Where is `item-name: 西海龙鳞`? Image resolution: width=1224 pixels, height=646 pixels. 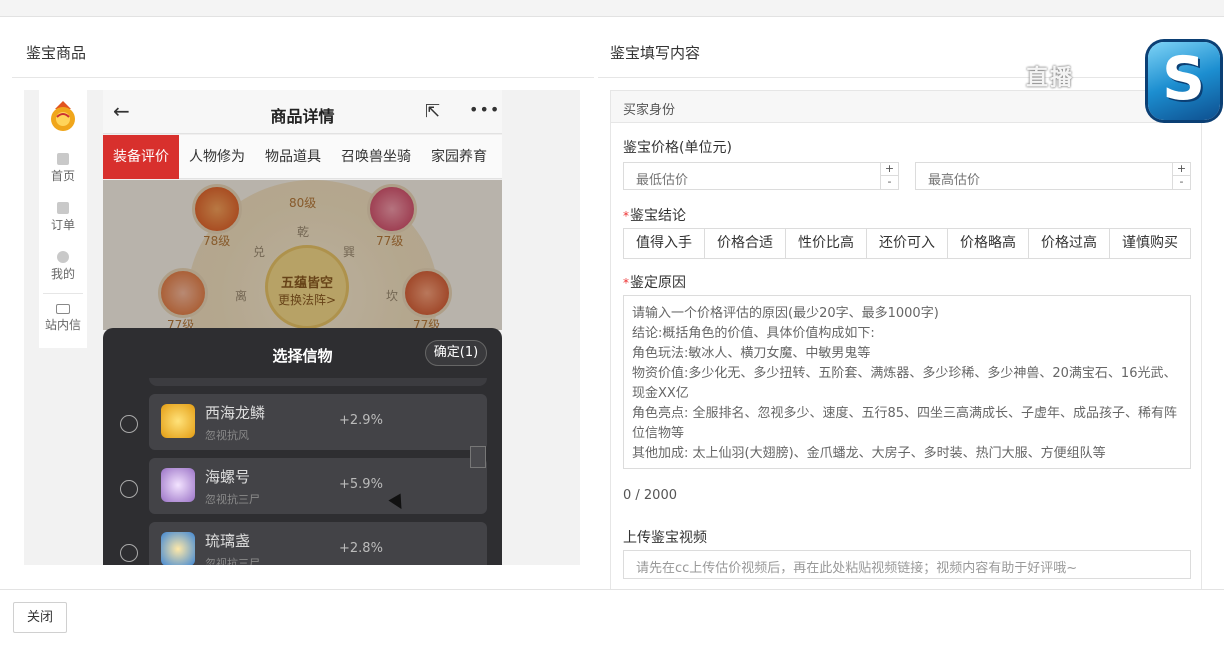
item-name: 西海龙鳞 is located at coordinates (235, 413).